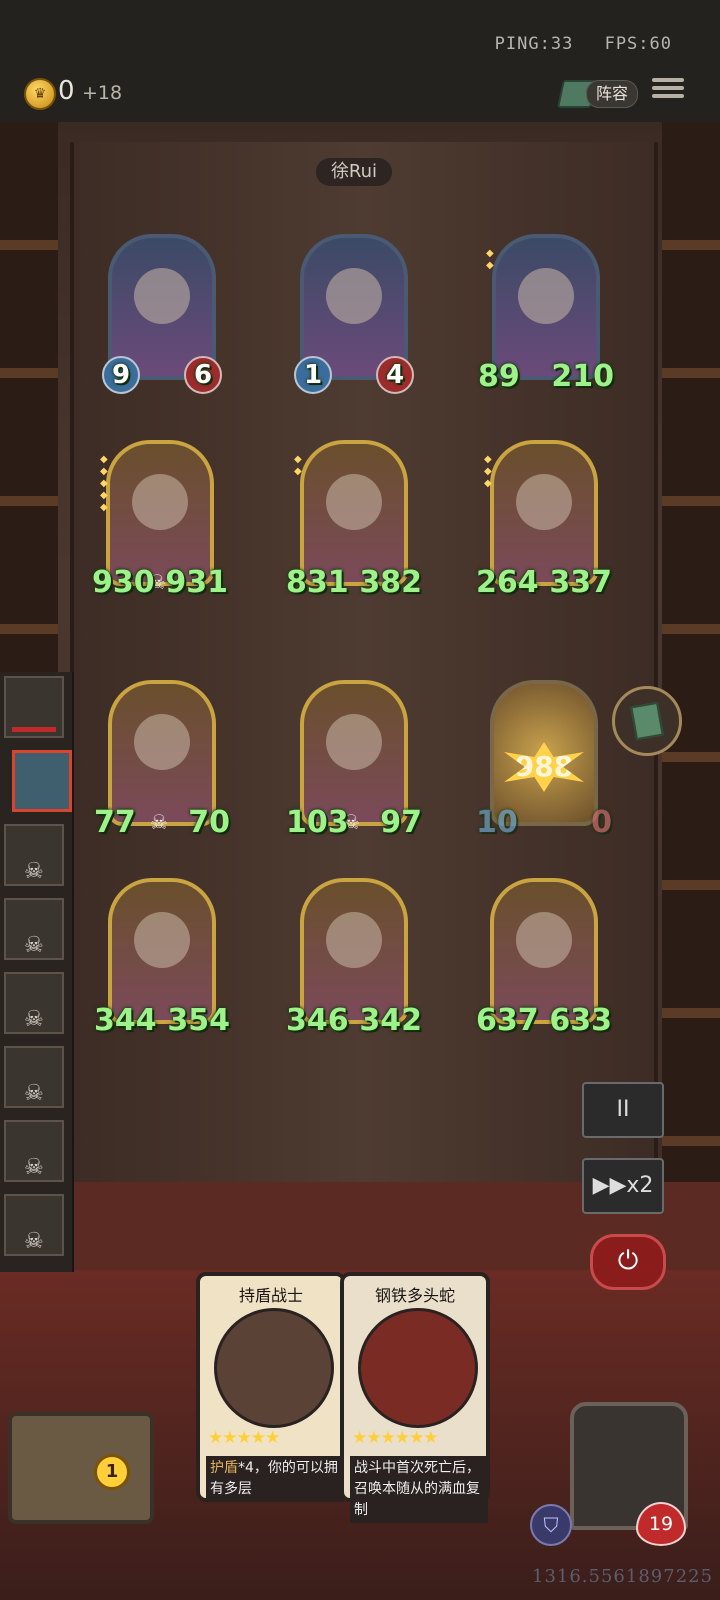 The height and width of the screenshot is (1600, 720). What do you see at coordinates (317, 1020) in the screenshot?
I see `unit-attack: 346` at bounding box center [317, 1020].